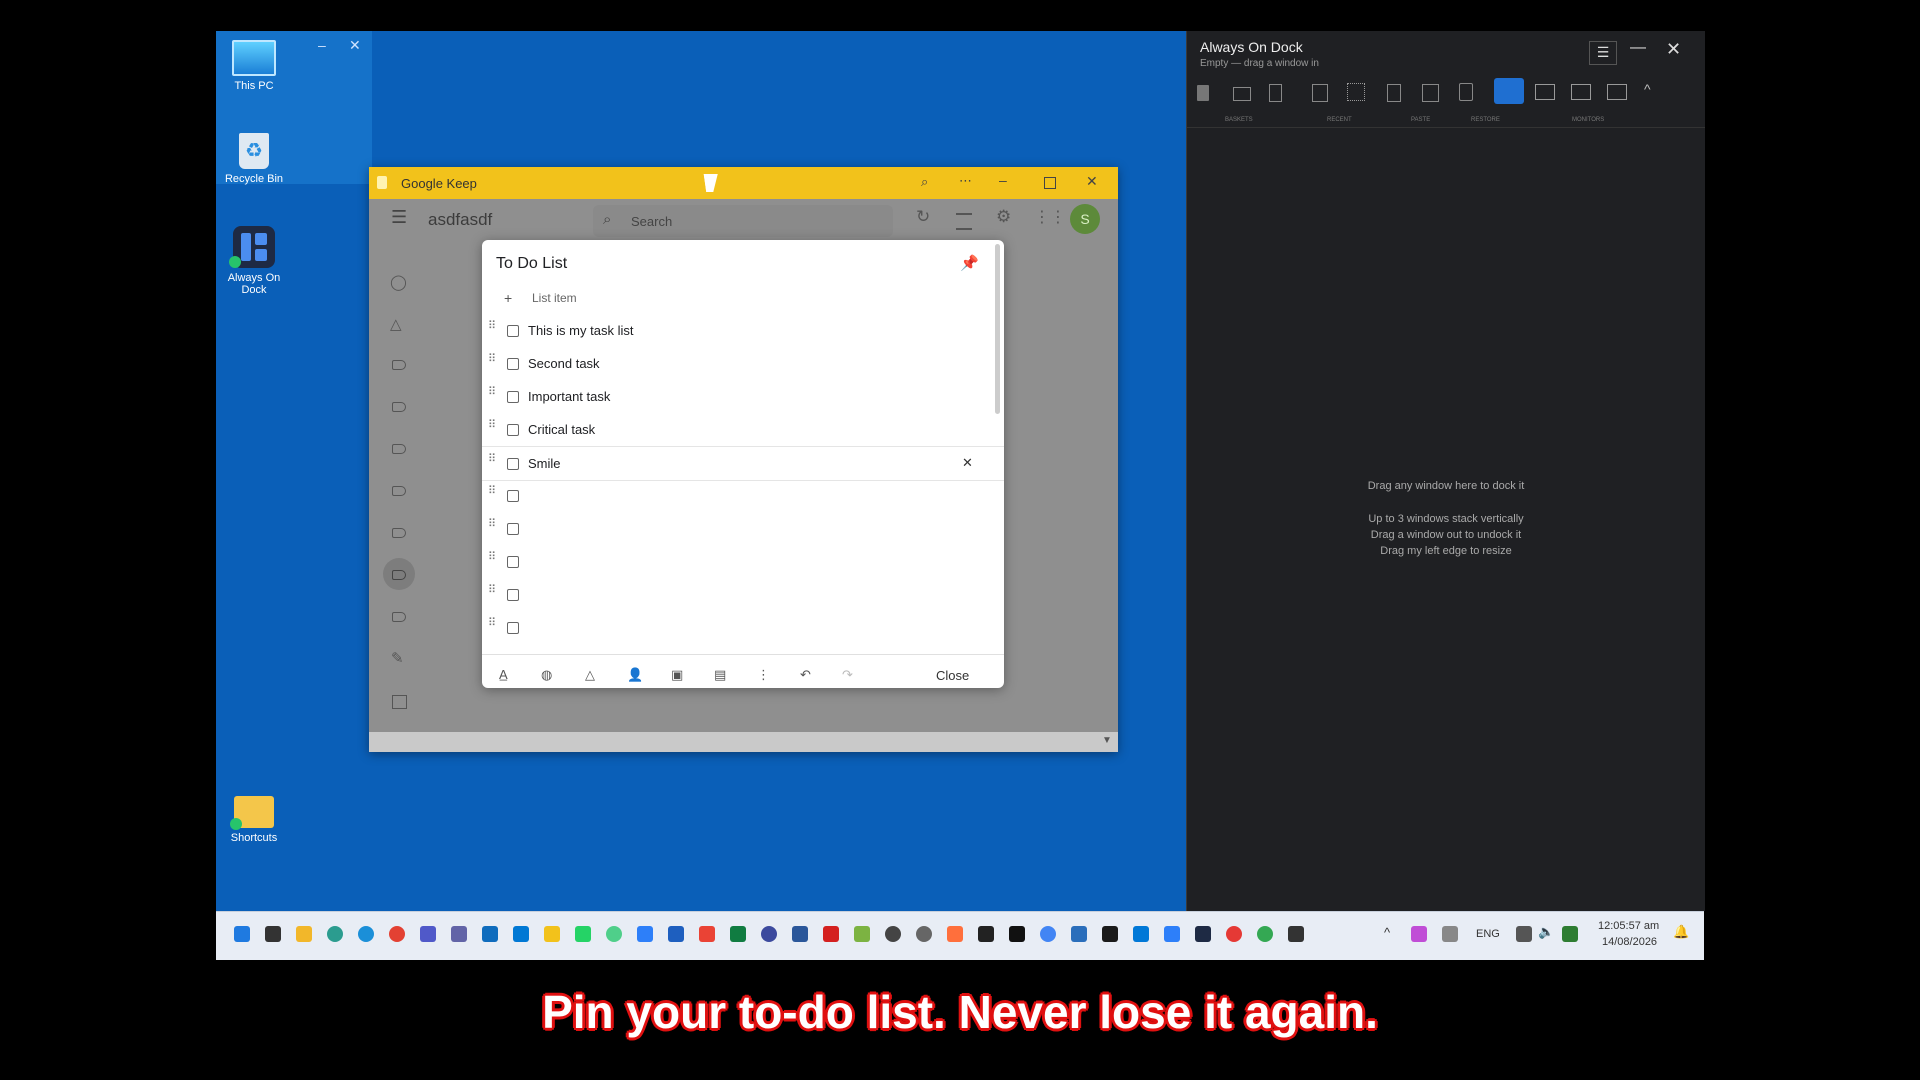 The image size is (1920, 1080). Describe the element at coordinates (1570, 934) in the screenshot. I see `battery-icon` at that location.